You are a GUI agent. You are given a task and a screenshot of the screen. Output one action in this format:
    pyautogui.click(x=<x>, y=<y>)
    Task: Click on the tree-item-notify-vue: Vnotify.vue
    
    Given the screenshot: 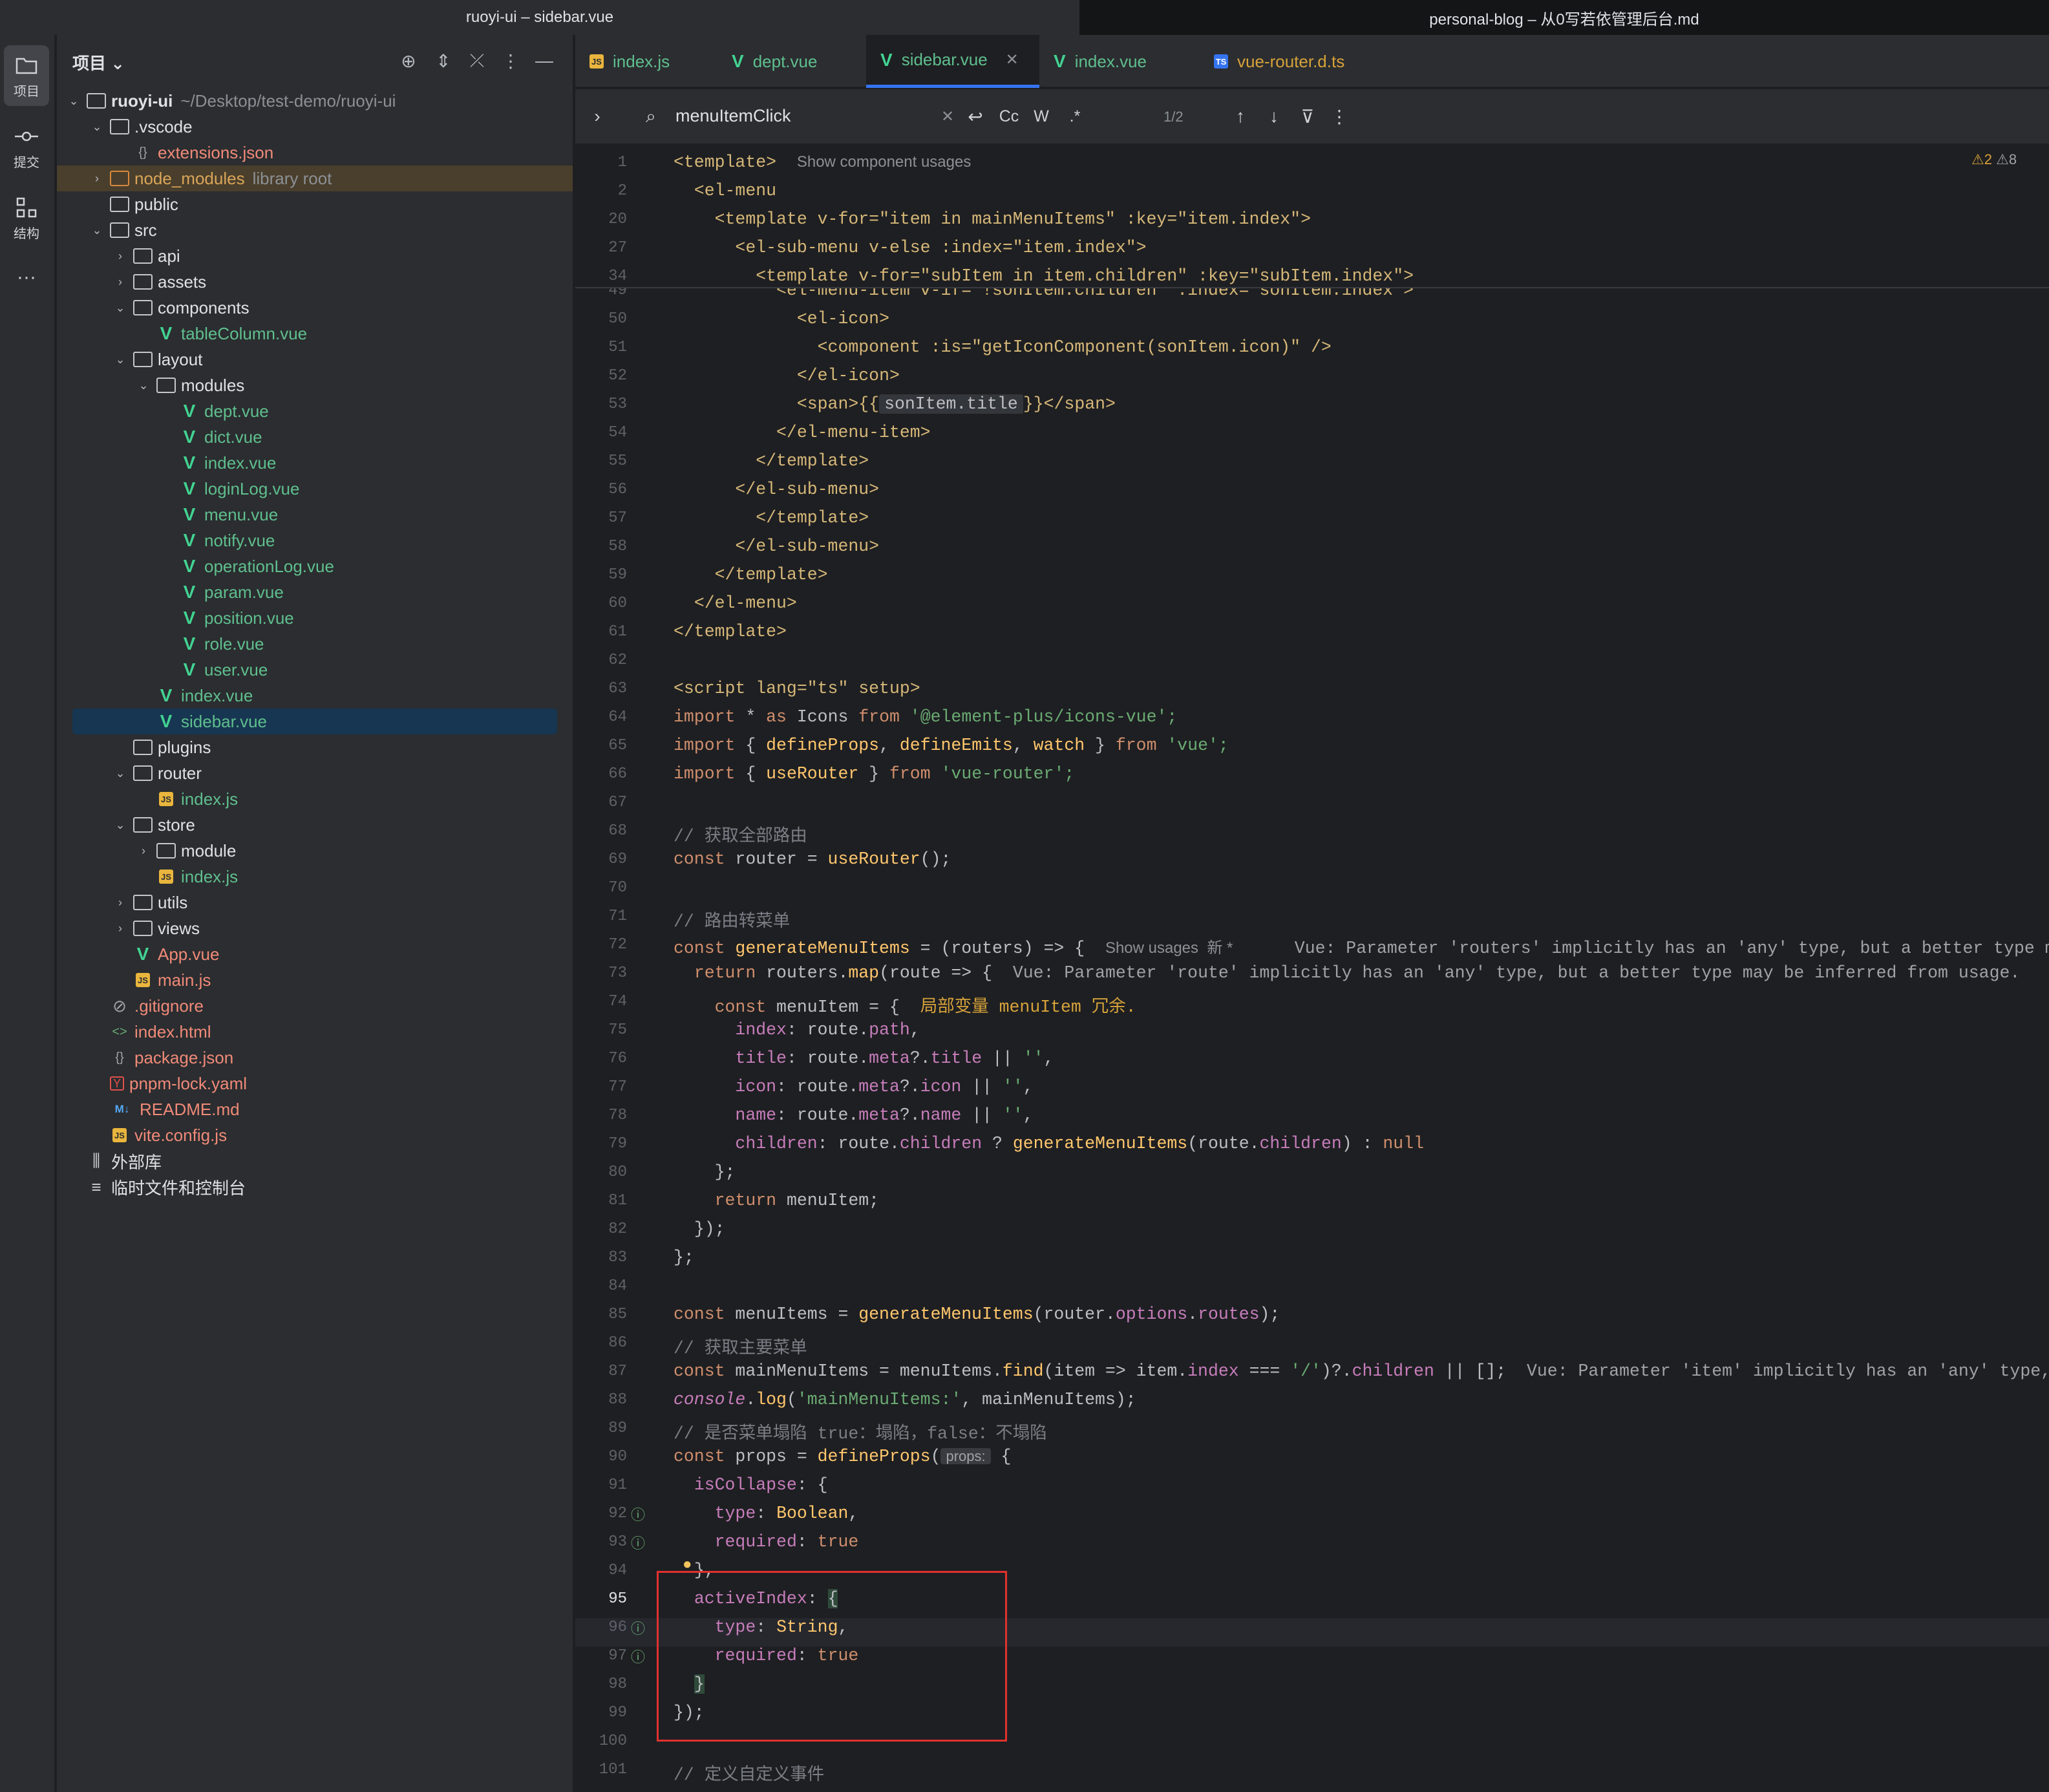 What is the action you would take?
    pyautogui.click(x=315, y=540)
    